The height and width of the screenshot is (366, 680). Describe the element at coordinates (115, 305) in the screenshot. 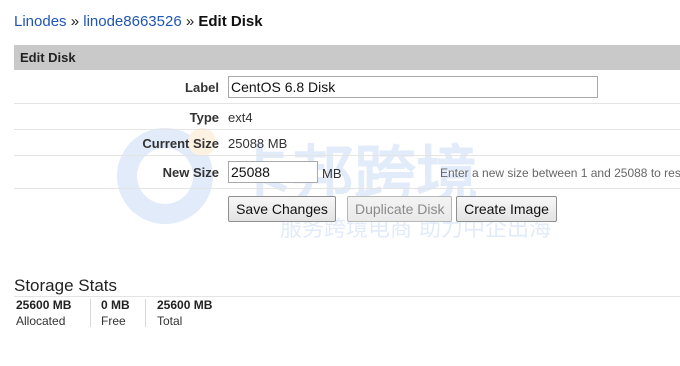

I see `stat-value: 0 MB` at that location.